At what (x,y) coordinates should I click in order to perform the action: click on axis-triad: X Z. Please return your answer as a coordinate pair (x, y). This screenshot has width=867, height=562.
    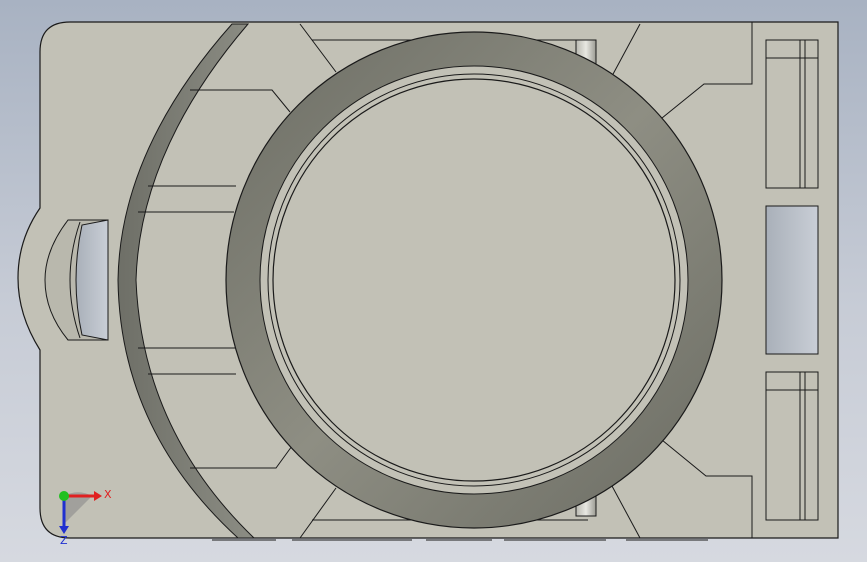
    Looking at the image, I should click on (85, 517).